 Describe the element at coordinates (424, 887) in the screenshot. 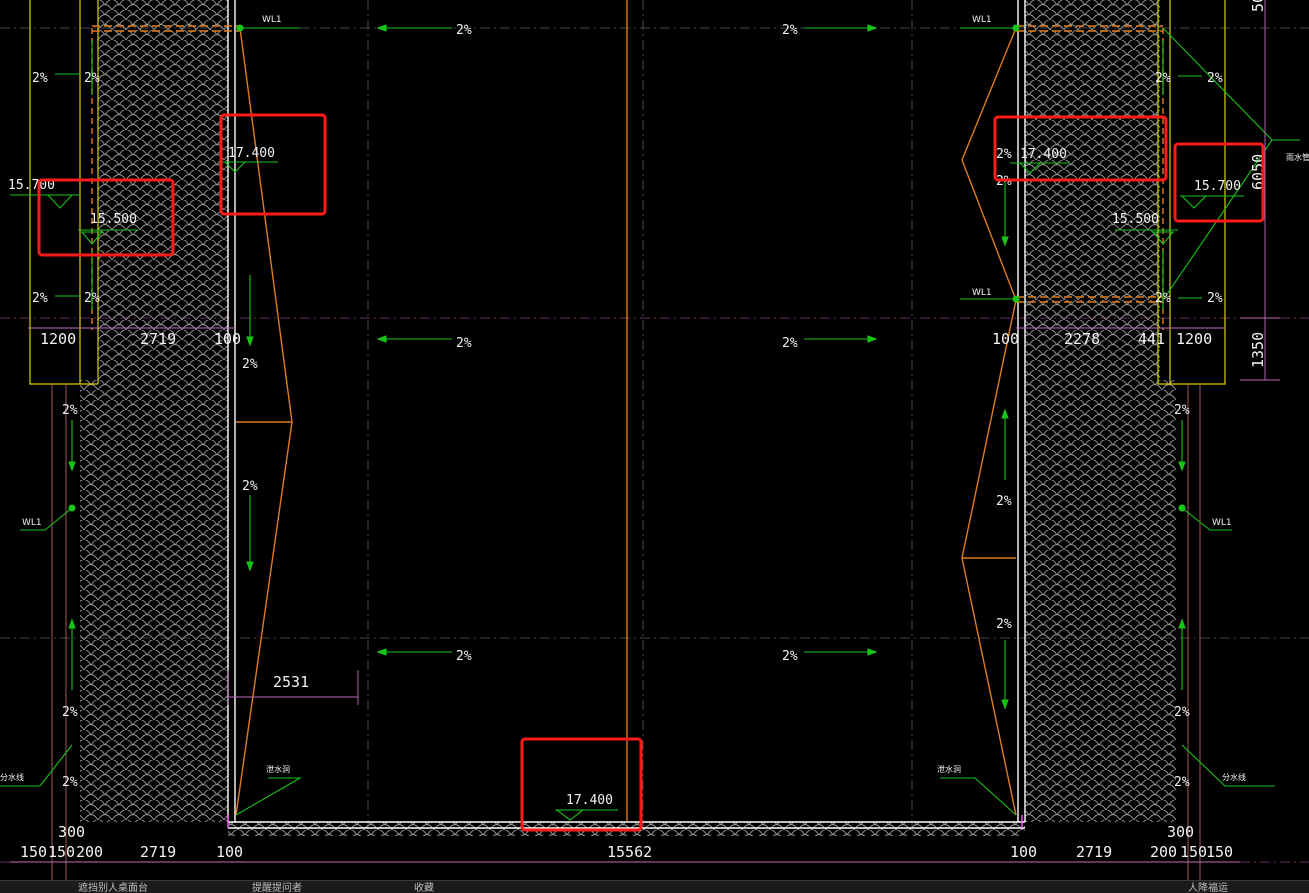

I see `status-item: 收藏` at that location.